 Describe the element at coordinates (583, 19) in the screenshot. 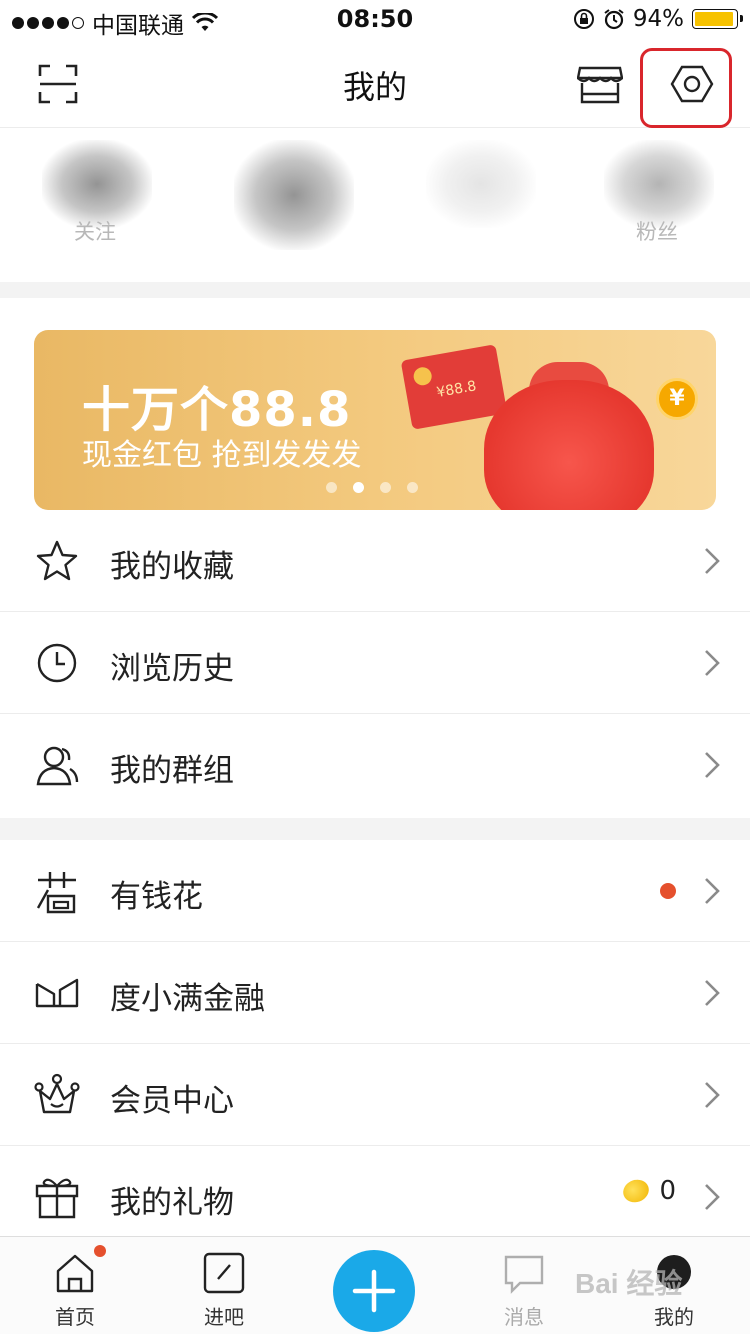

I see `rotation-lock-icon` at that location.